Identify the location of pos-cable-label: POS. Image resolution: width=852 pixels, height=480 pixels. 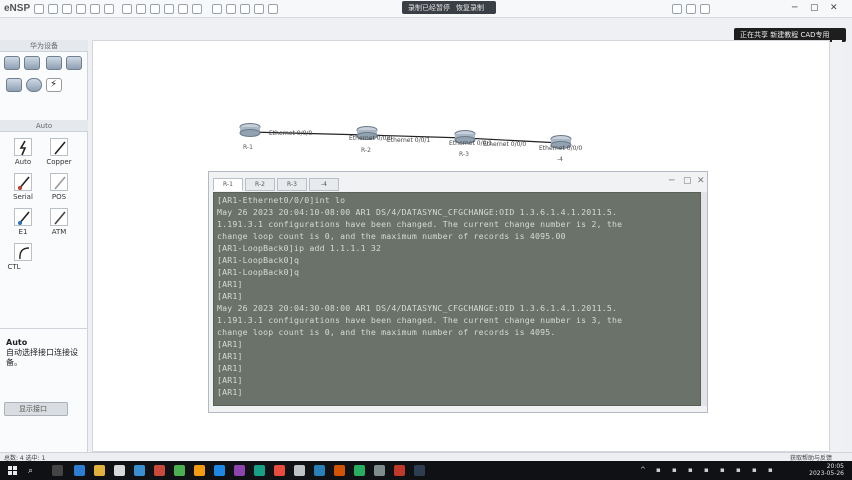
(59, 197).